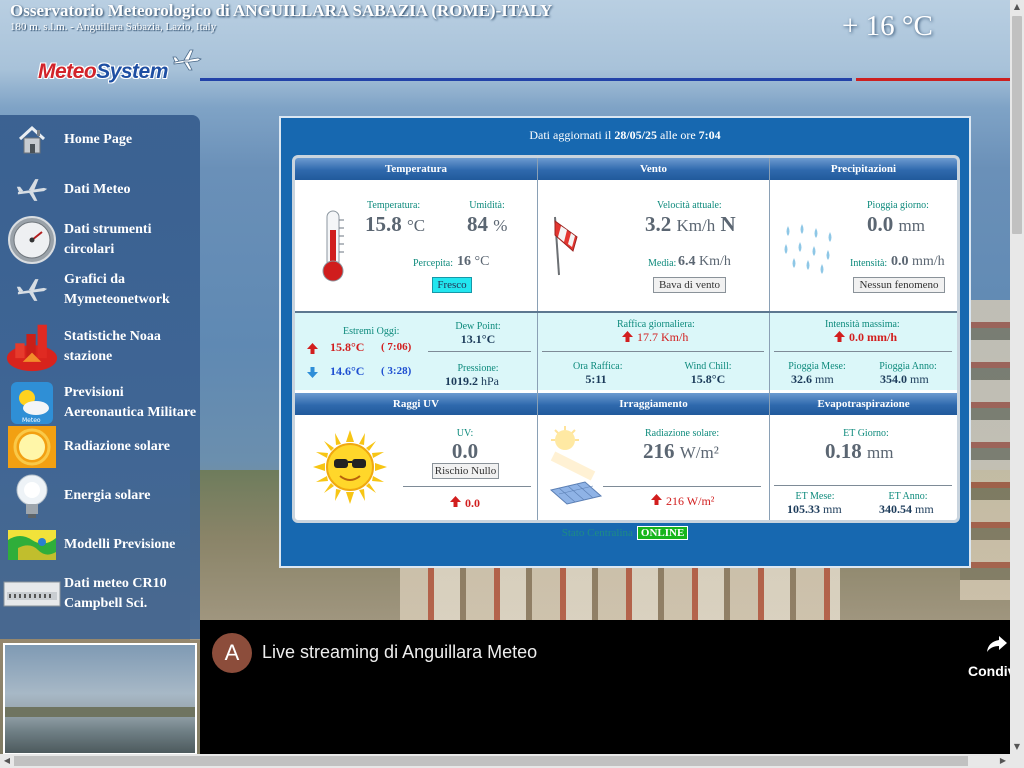 This screenshot has height=768, width=1024. What do you see at coordinates (100, 190) in the screenshot?
I see `sidebar-item-dati-meteo: Dati Meteo` at bounding box center [100, 190].